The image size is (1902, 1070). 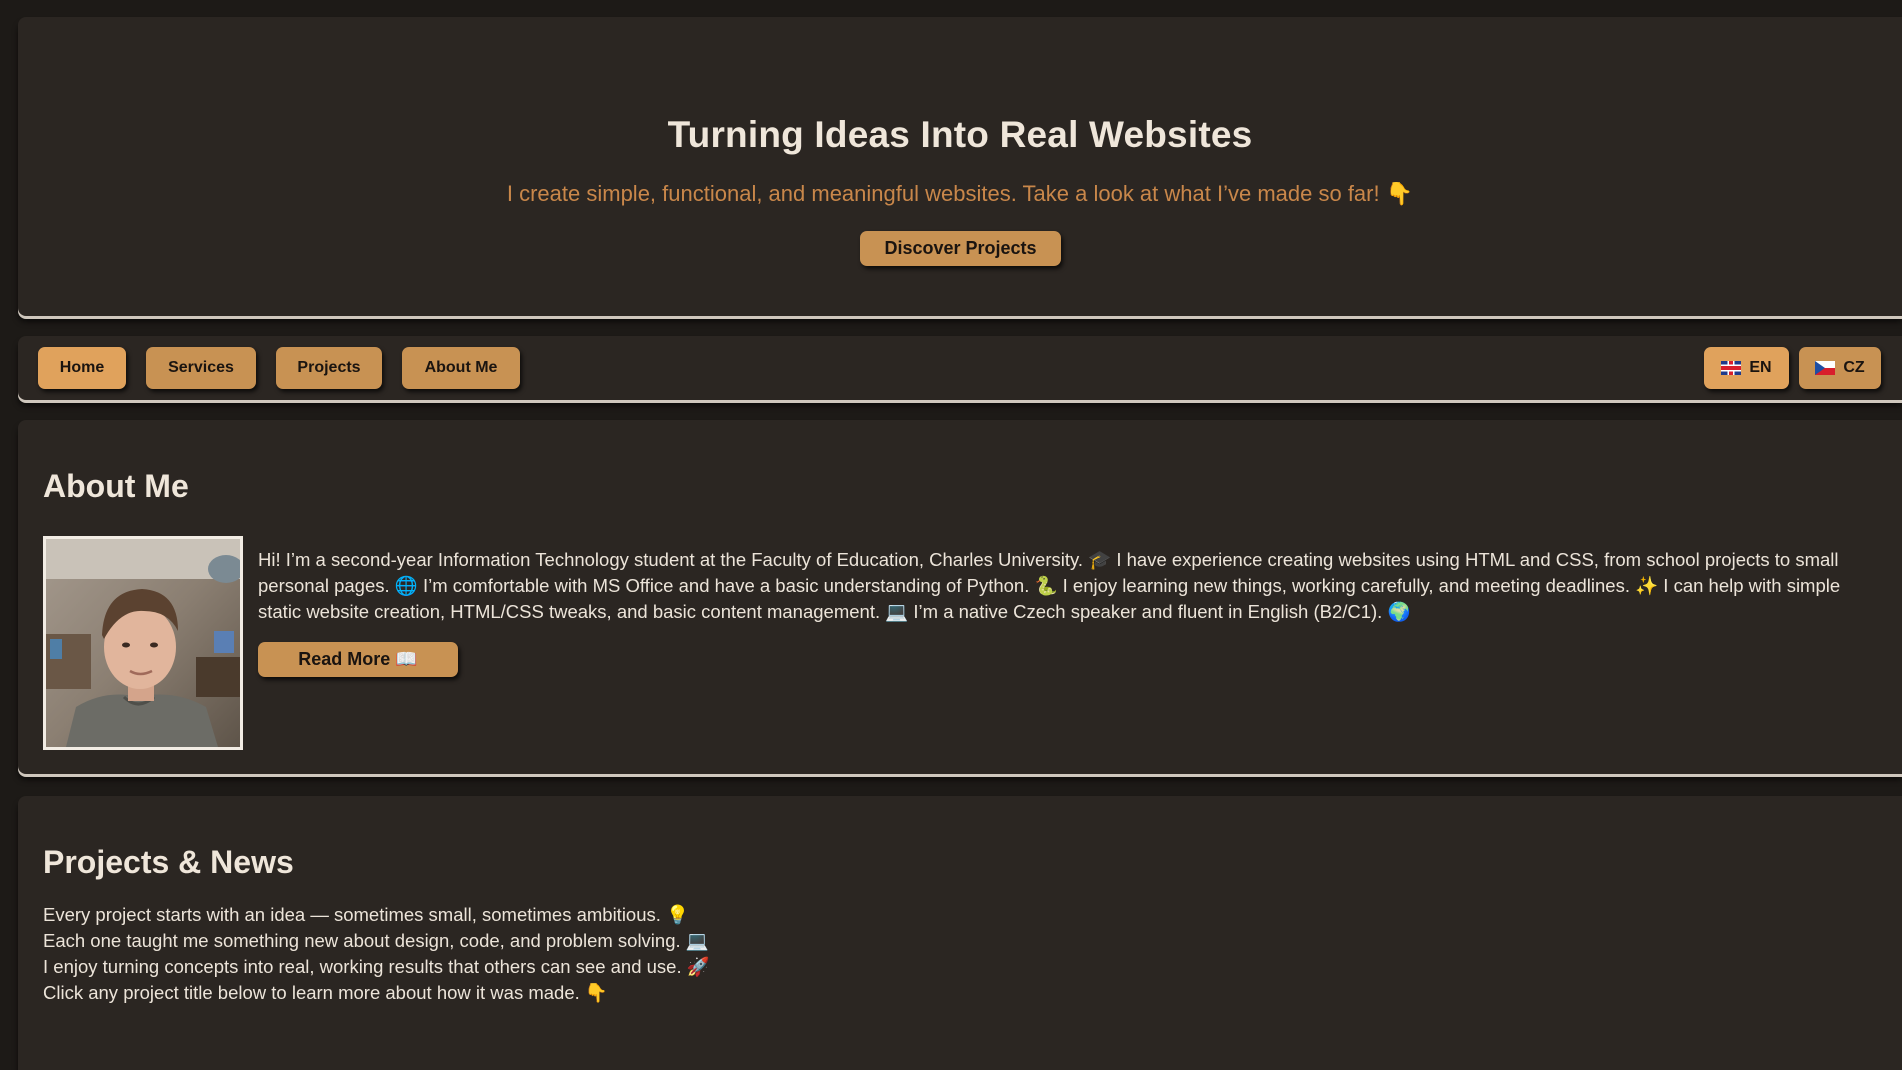 What do you see at coordinates (960, 248) in the screenshot?
I see `discover-projects-button: Discover Projects` at bounding box center [960, 248].